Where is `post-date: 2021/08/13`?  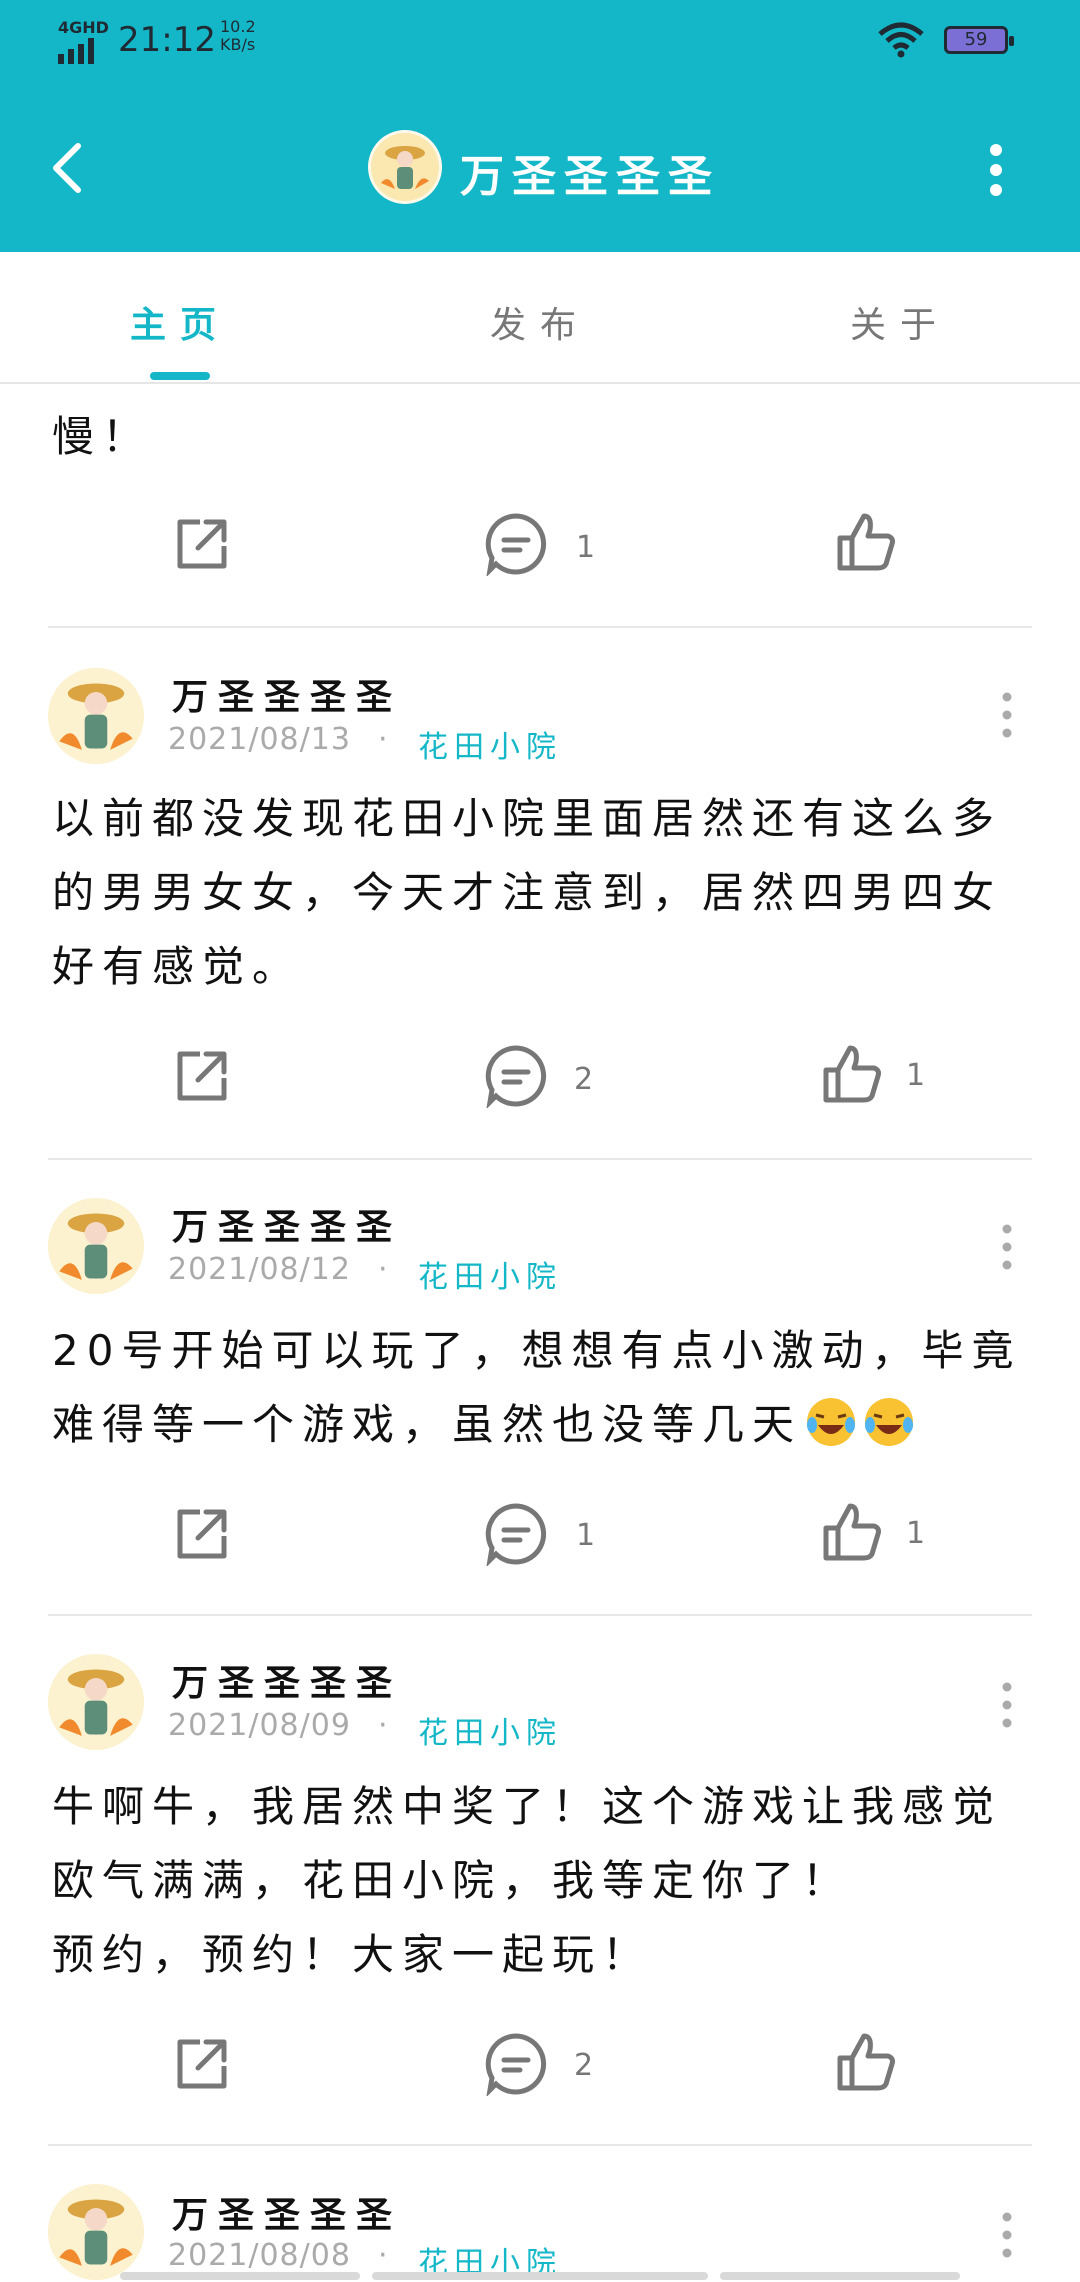 post-date: 2021/08/13 is located at coordinates (259, 739).